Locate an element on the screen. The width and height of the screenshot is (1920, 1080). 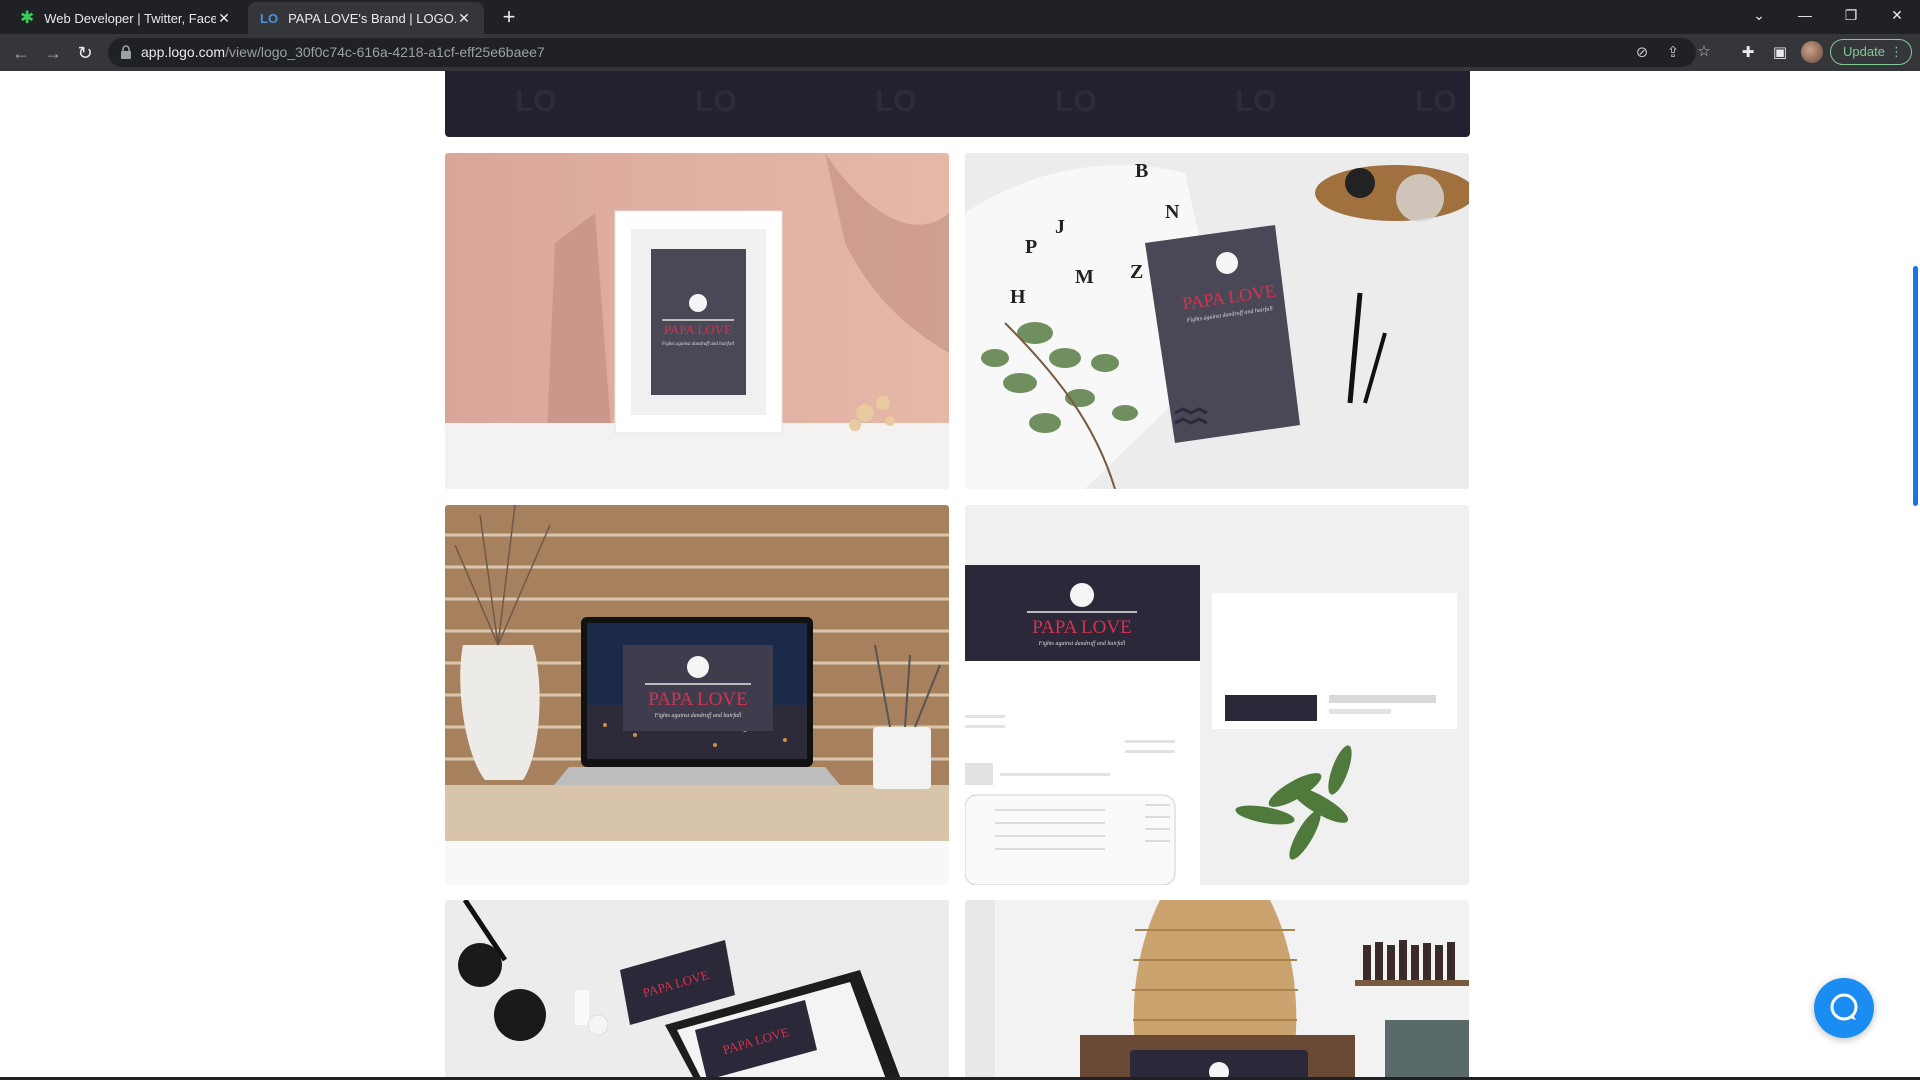
tab-papa-love: LO PAPA LOVE's Brand | LOGO.com ✕ is located at coordinates (366, 18).